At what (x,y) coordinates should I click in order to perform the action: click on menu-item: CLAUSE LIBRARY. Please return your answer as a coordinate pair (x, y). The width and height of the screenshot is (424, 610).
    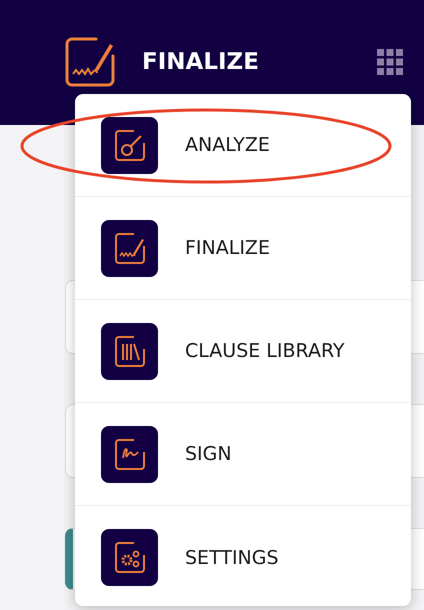
    Looking at the image, I should click on (243, 351).